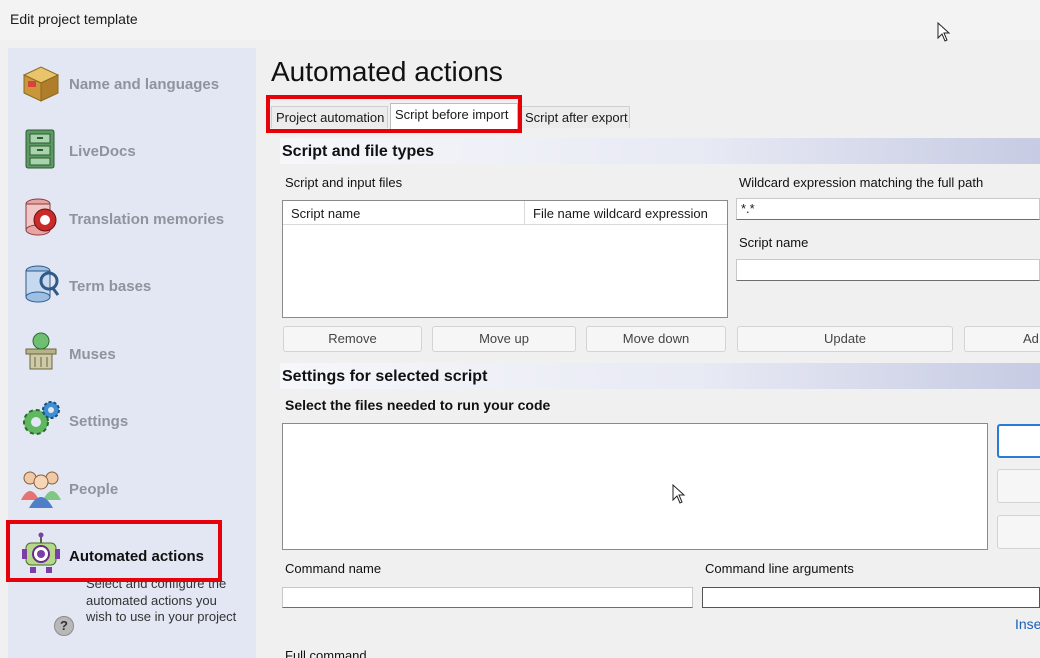 This screenshot has width=1040, height=658. What do you see at coordinates (74, 19) in the screenshot?
I see `window-title: Edit project template` at bounding box center [74, 19].